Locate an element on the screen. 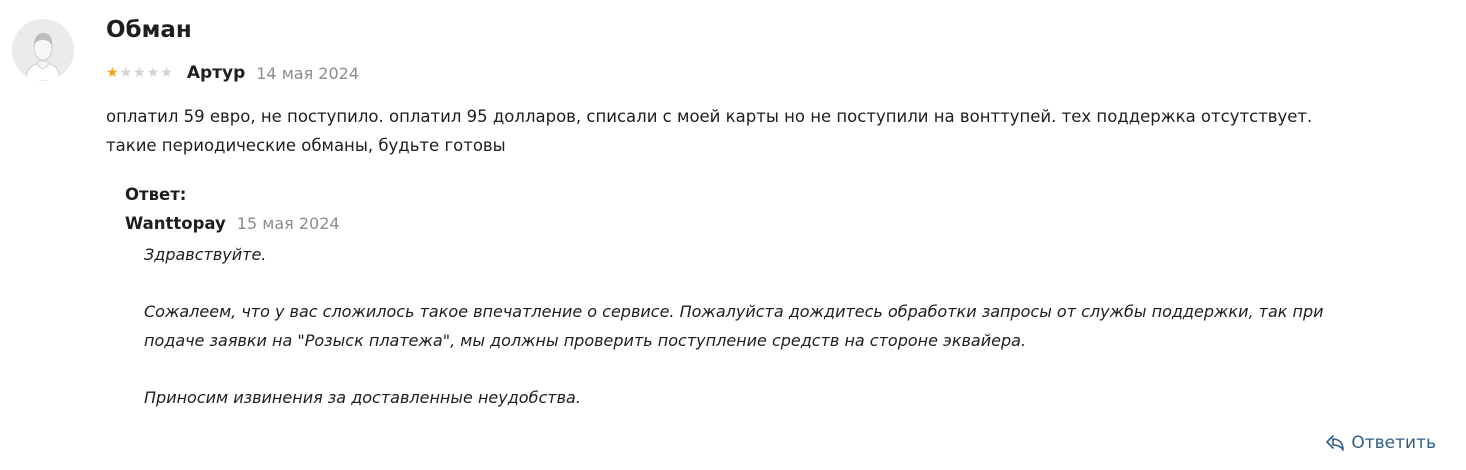  reply-label: Ответить is located at coordinates (1393, 443).